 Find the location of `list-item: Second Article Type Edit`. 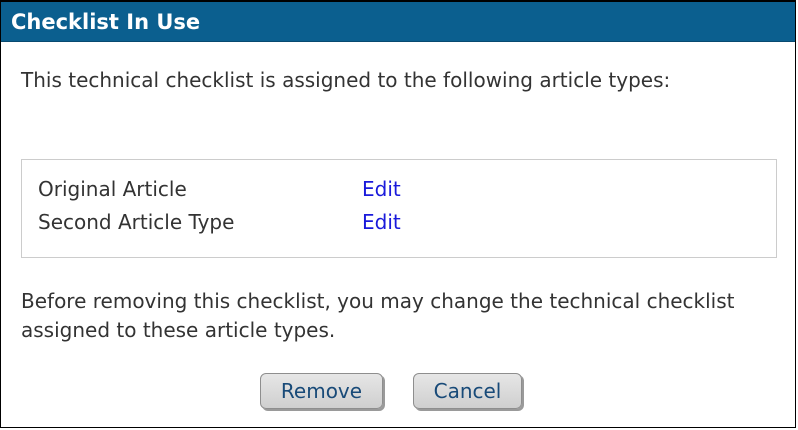

list-item: Second Article Type Edit is located at coordinates (398, 222).